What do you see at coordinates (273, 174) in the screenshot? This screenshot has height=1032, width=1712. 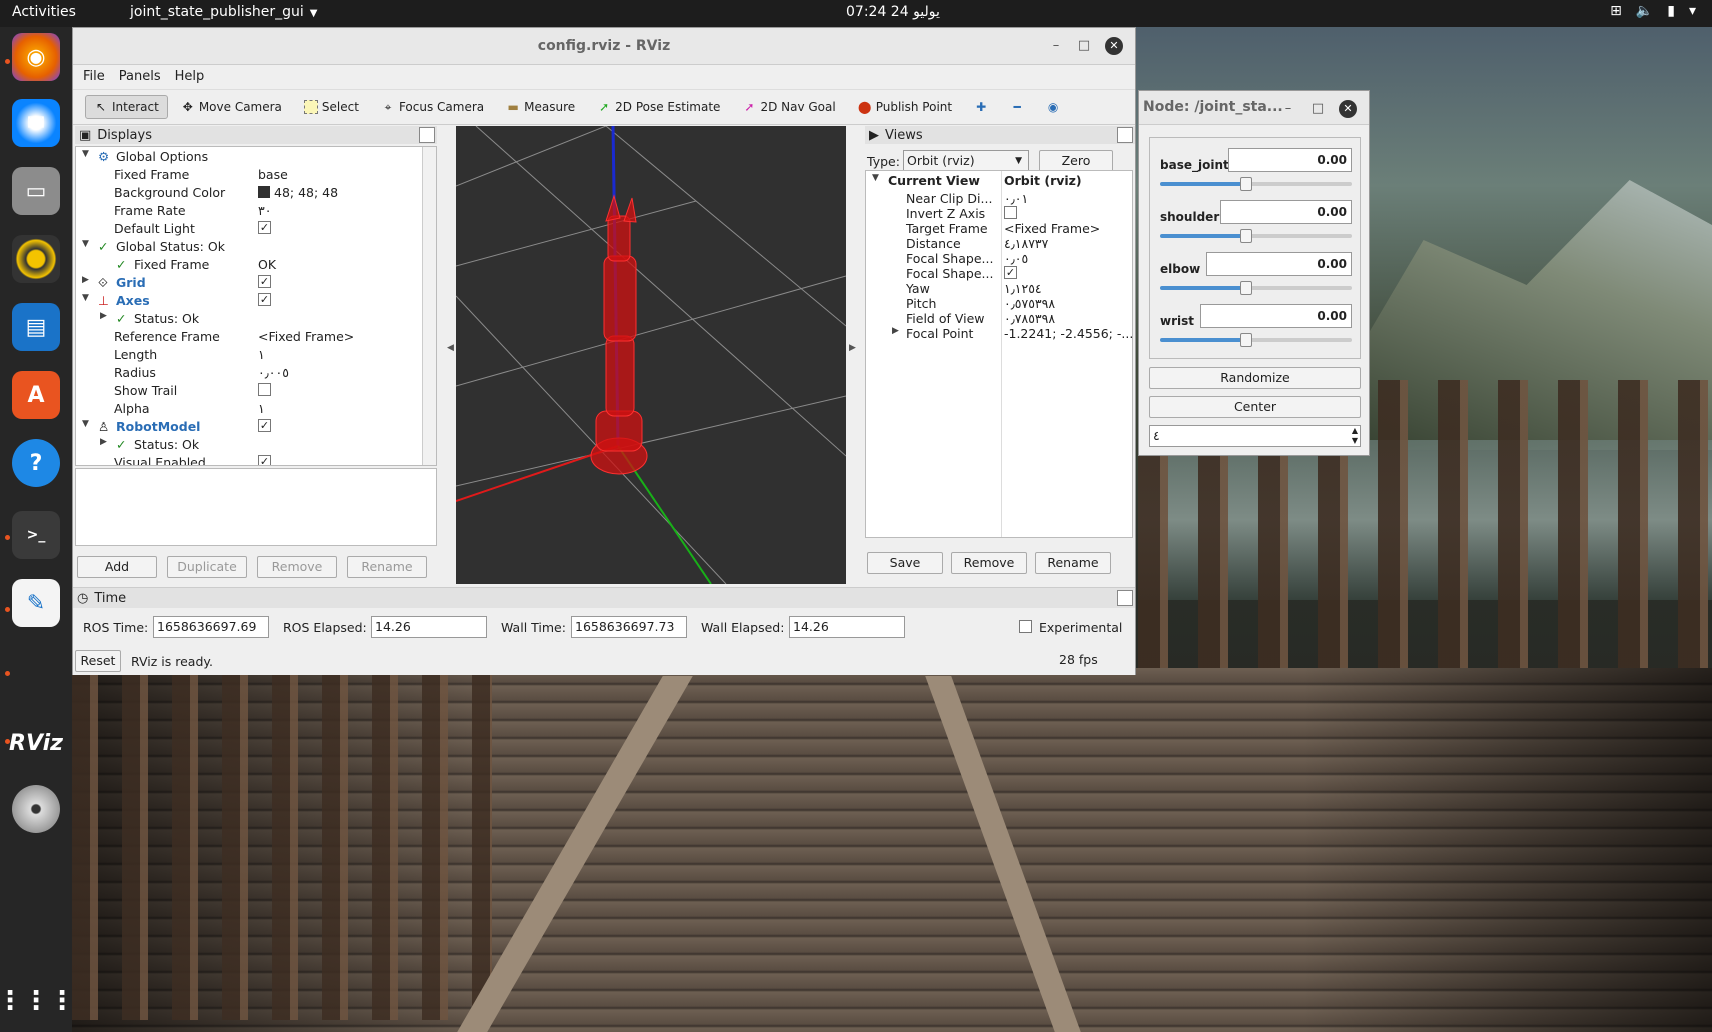 I see `tree-value: base` at bounding box center [273, 174].